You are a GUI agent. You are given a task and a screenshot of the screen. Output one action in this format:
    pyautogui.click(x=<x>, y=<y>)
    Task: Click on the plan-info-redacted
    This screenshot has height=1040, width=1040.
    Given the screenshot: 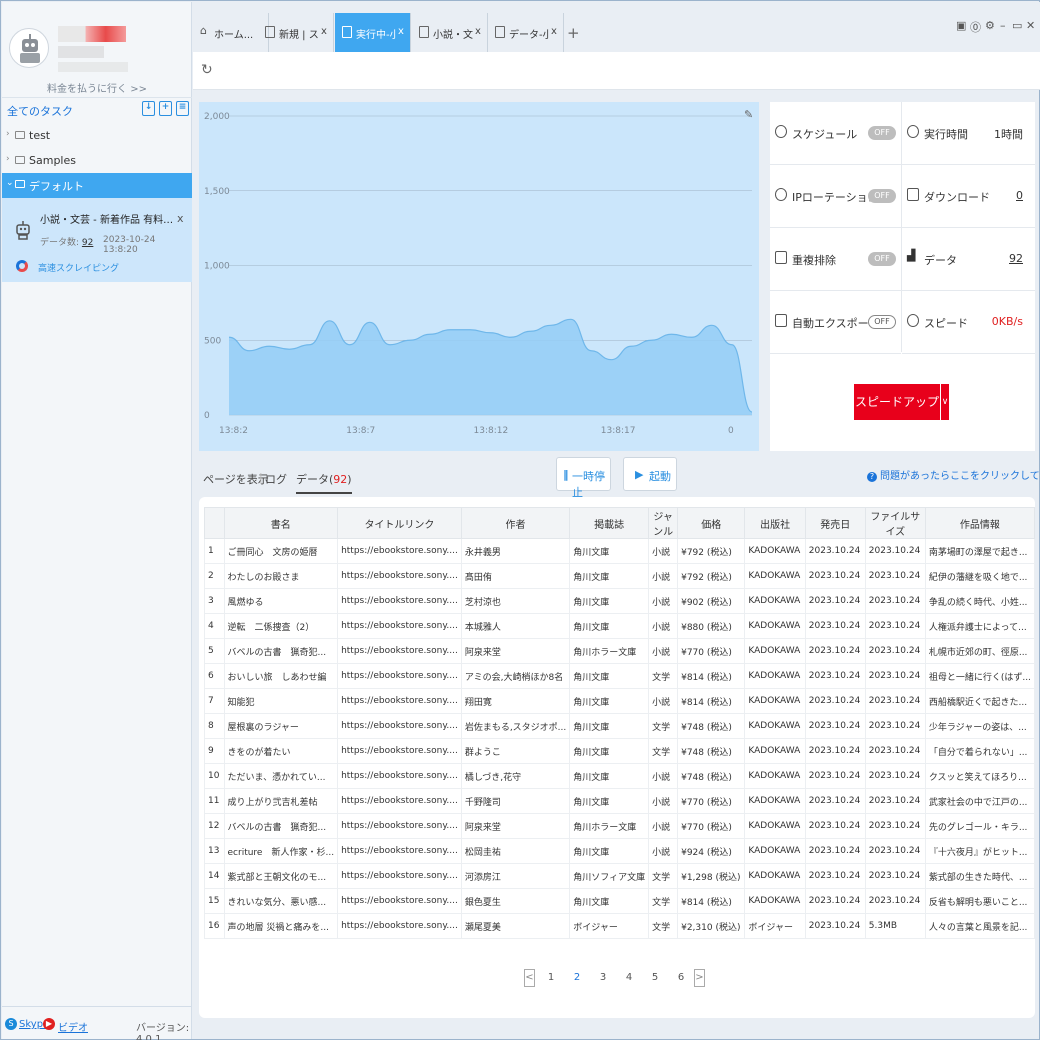 What is the action you would take?
    pyautogui.click(x=93, y=67)
    